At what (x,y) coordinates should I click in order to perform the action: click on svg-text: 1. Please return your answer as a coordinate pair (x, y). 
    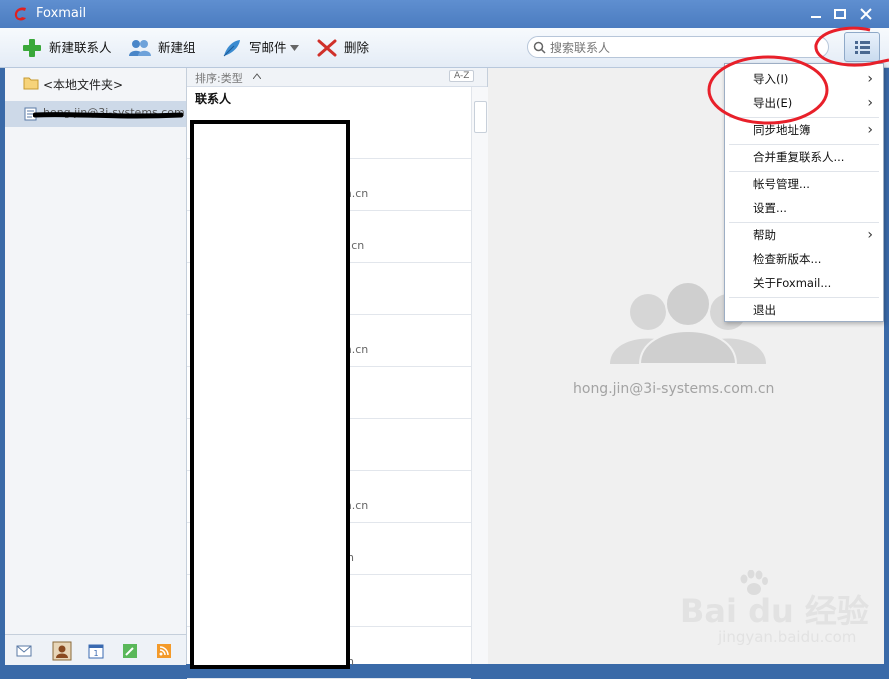
    Looking at the image, I should click on (95, 653).